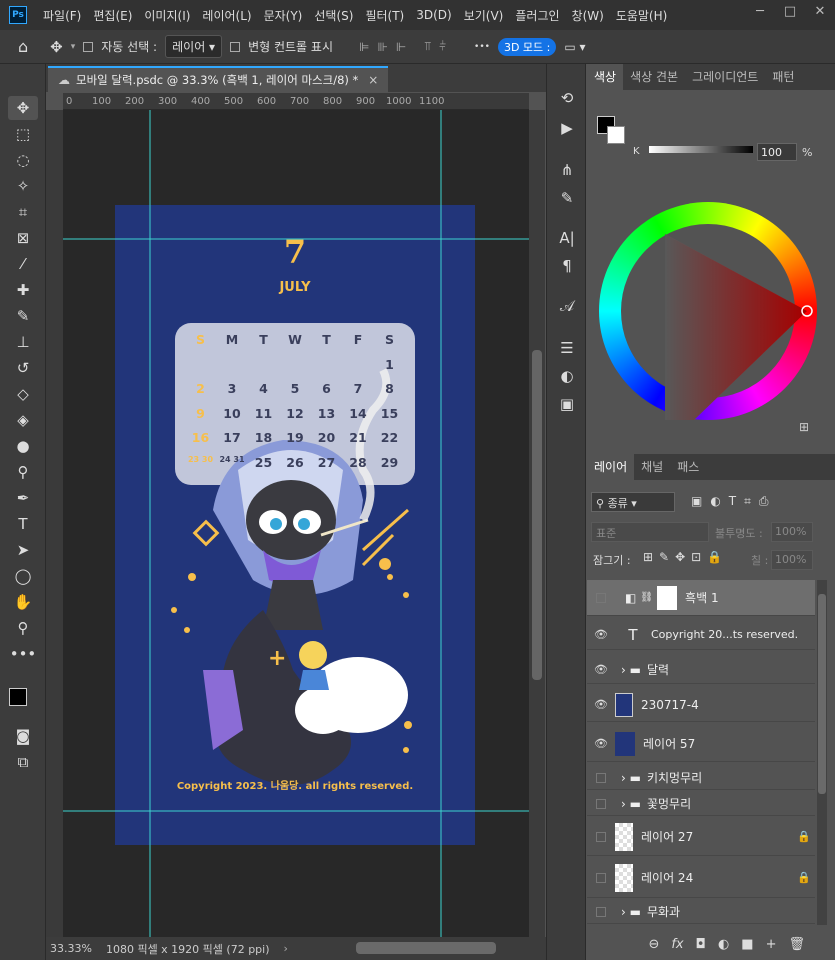  What do you see at coordinates (333, 15) in the screenshot?
I see `menu-select: 선택(S)` at bounding box center [333, 15].